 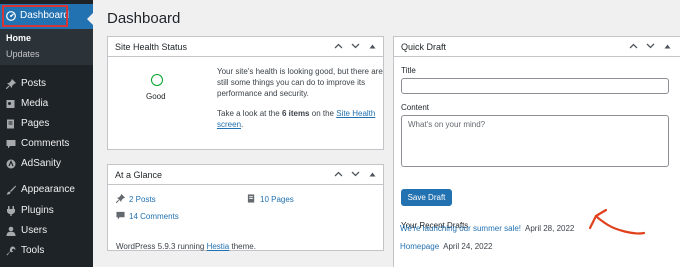 I want to click on glance-pages: 10 Pages, so click(x=270, y=199).